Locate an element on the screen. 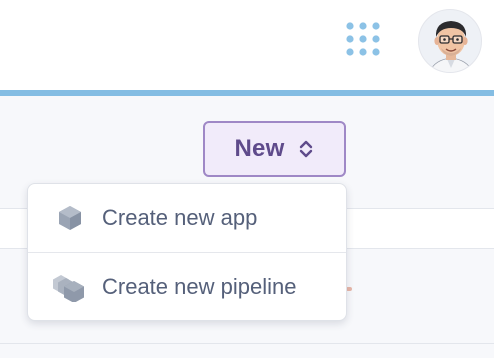 The image size is (494, 358). stacked-hexagons-icon is located at coordinates (68, 288).